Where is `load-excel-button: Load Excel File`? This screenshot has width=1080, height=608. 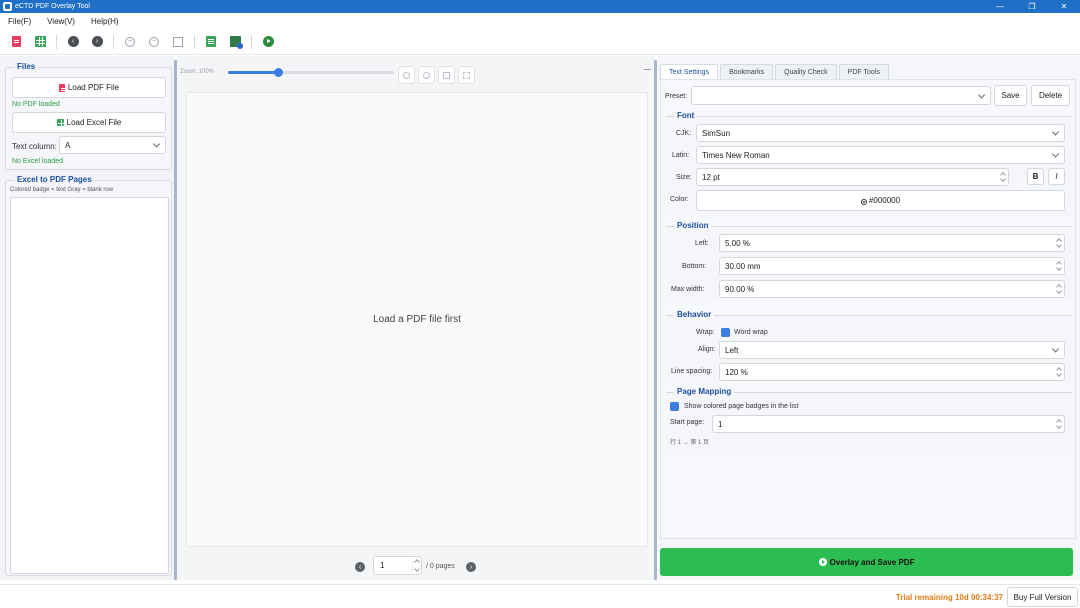 load-excel-button: Load Excel File is located at coordinates (89, 122).